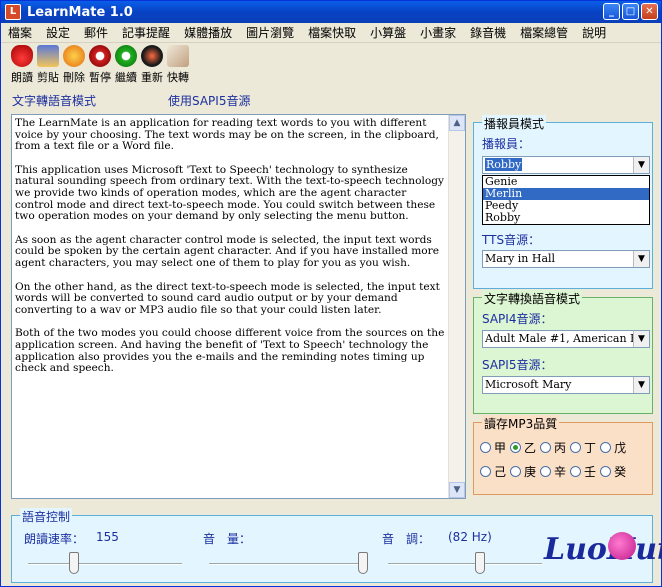 The height and width of the screenshot is (587, 662). I want to click on menu-file-cache: 檔案快取, so click(332, 33).